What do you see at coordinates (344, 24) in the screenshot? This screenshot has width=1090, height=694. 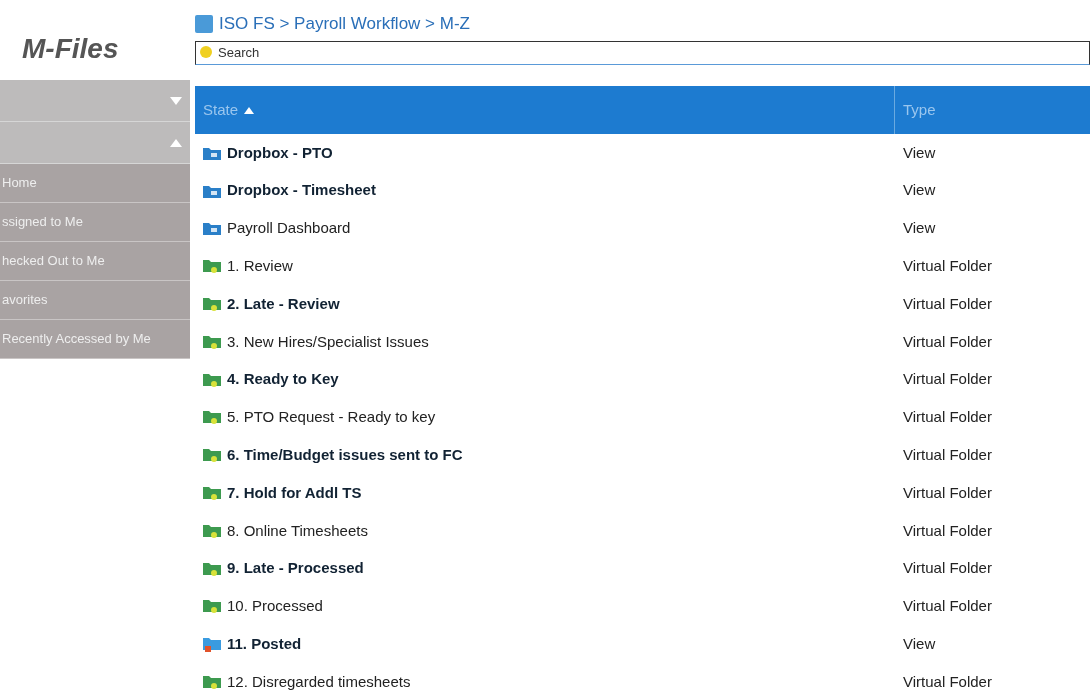 I see `breadcrumb: ISO FS > Payroll Workflow > M-Z` at bounding box center [344, 24].